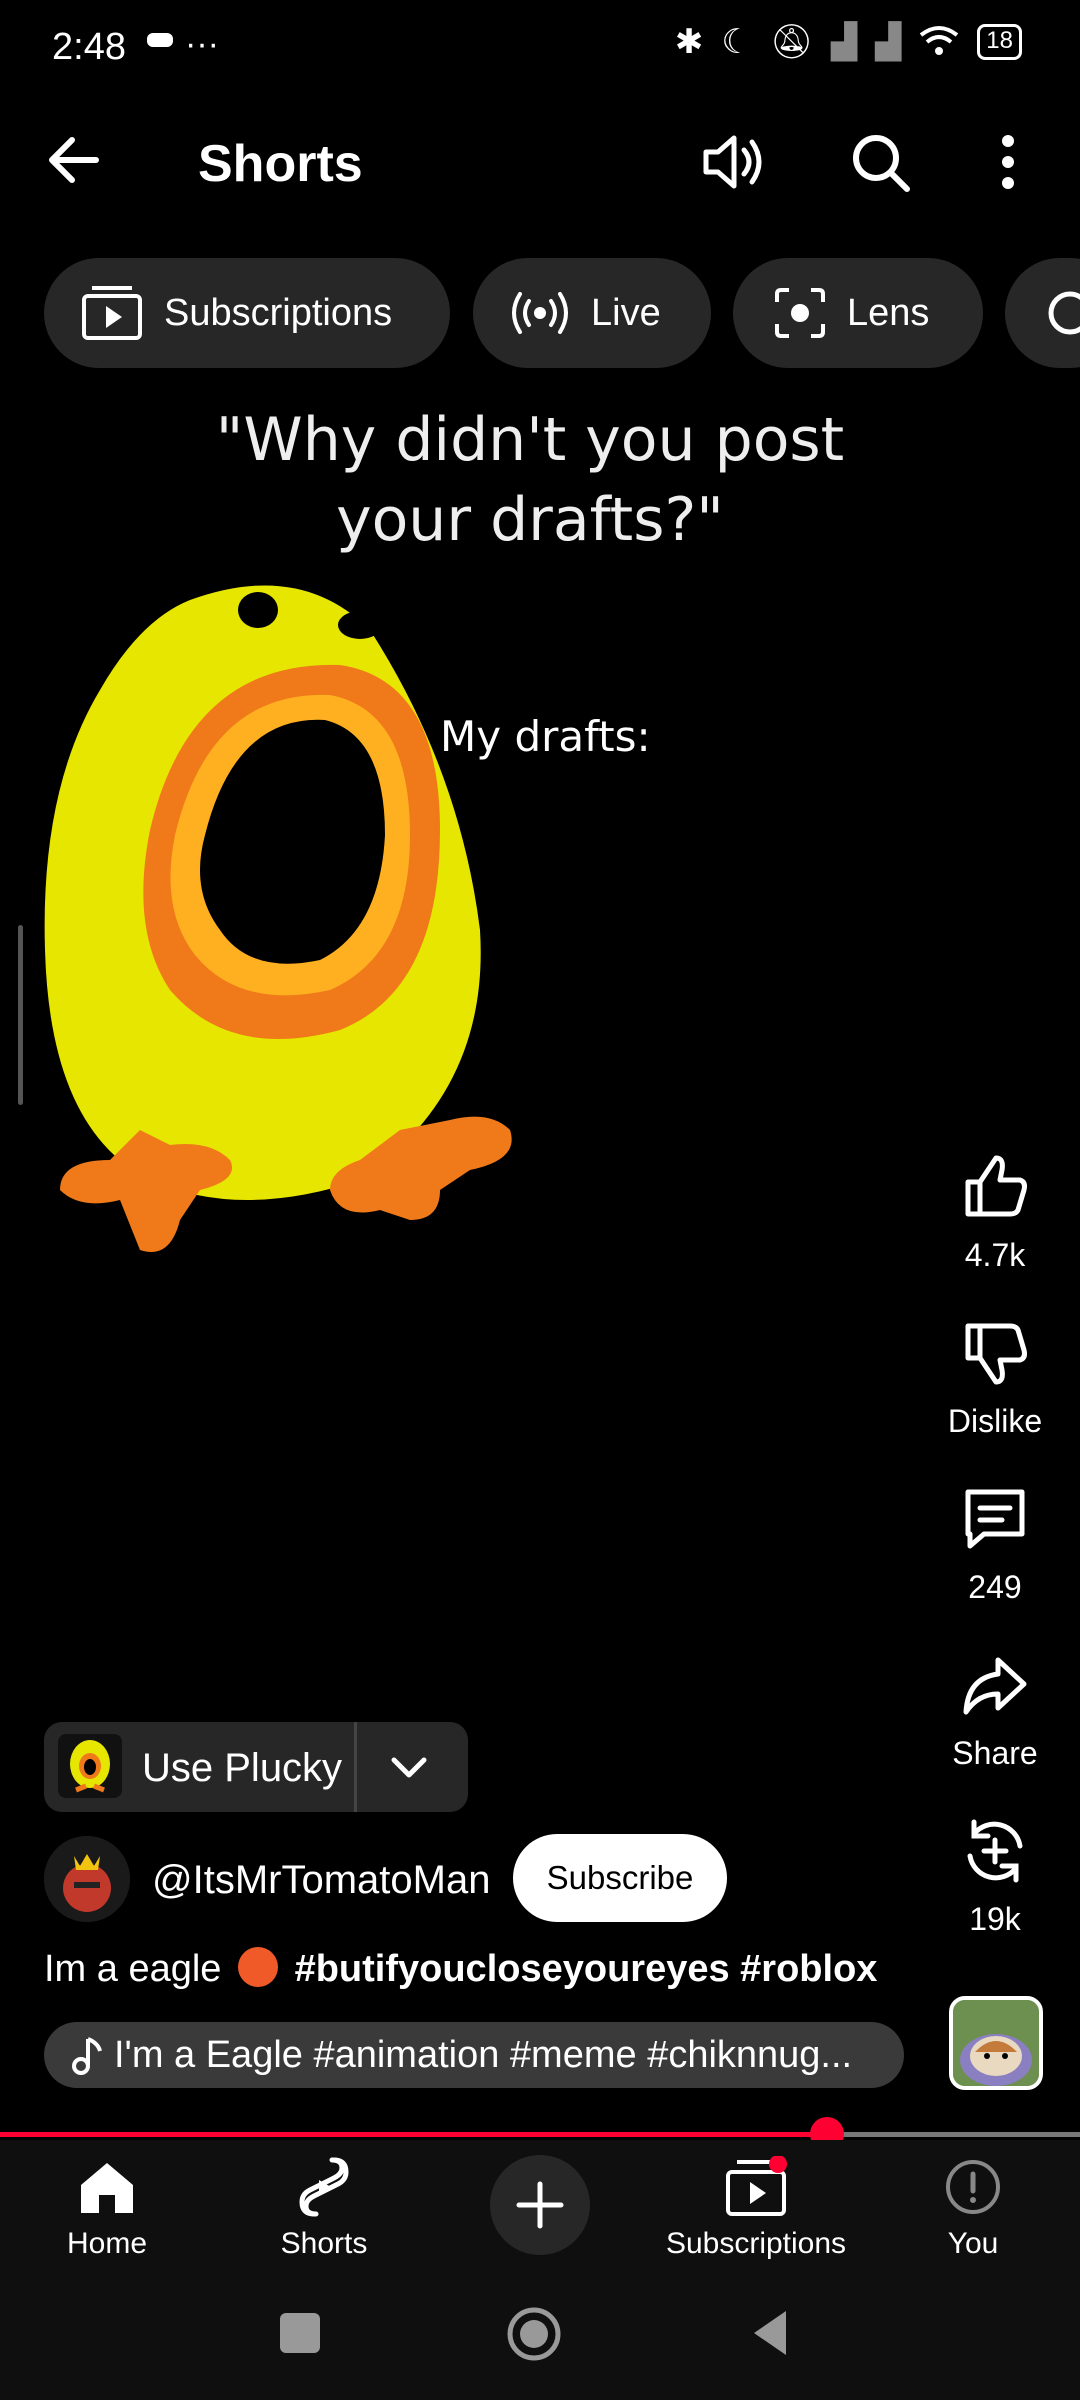 The image size is (1080, 2400). I want to click on status-more: ···, so click(202, 44).